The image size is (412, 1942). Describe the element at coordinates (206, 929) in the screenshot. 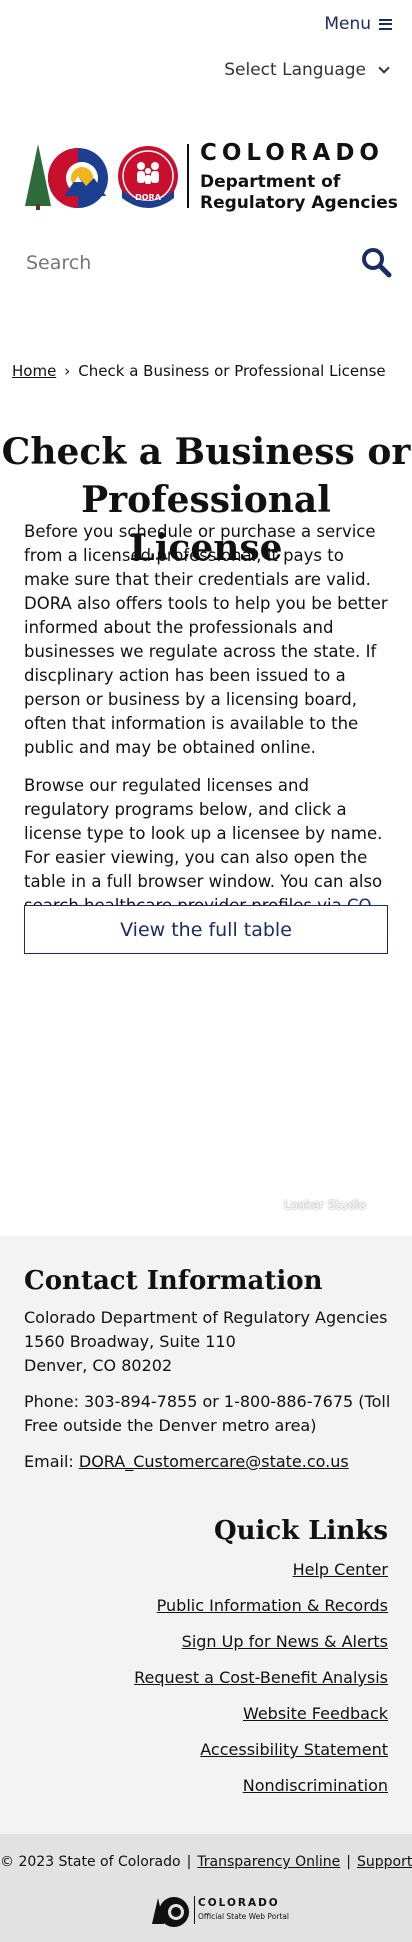

I see `view-full-table-button: View the full table` at that location.